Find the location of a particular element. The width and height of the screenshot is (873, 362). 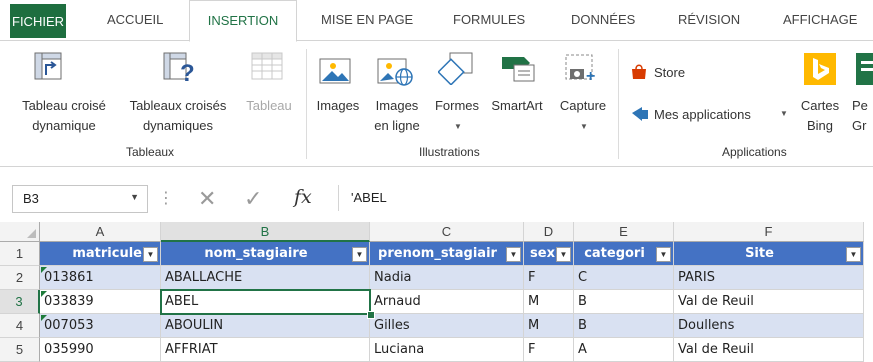

formula-input: 'ABEL is located at coordinates (605, 198).